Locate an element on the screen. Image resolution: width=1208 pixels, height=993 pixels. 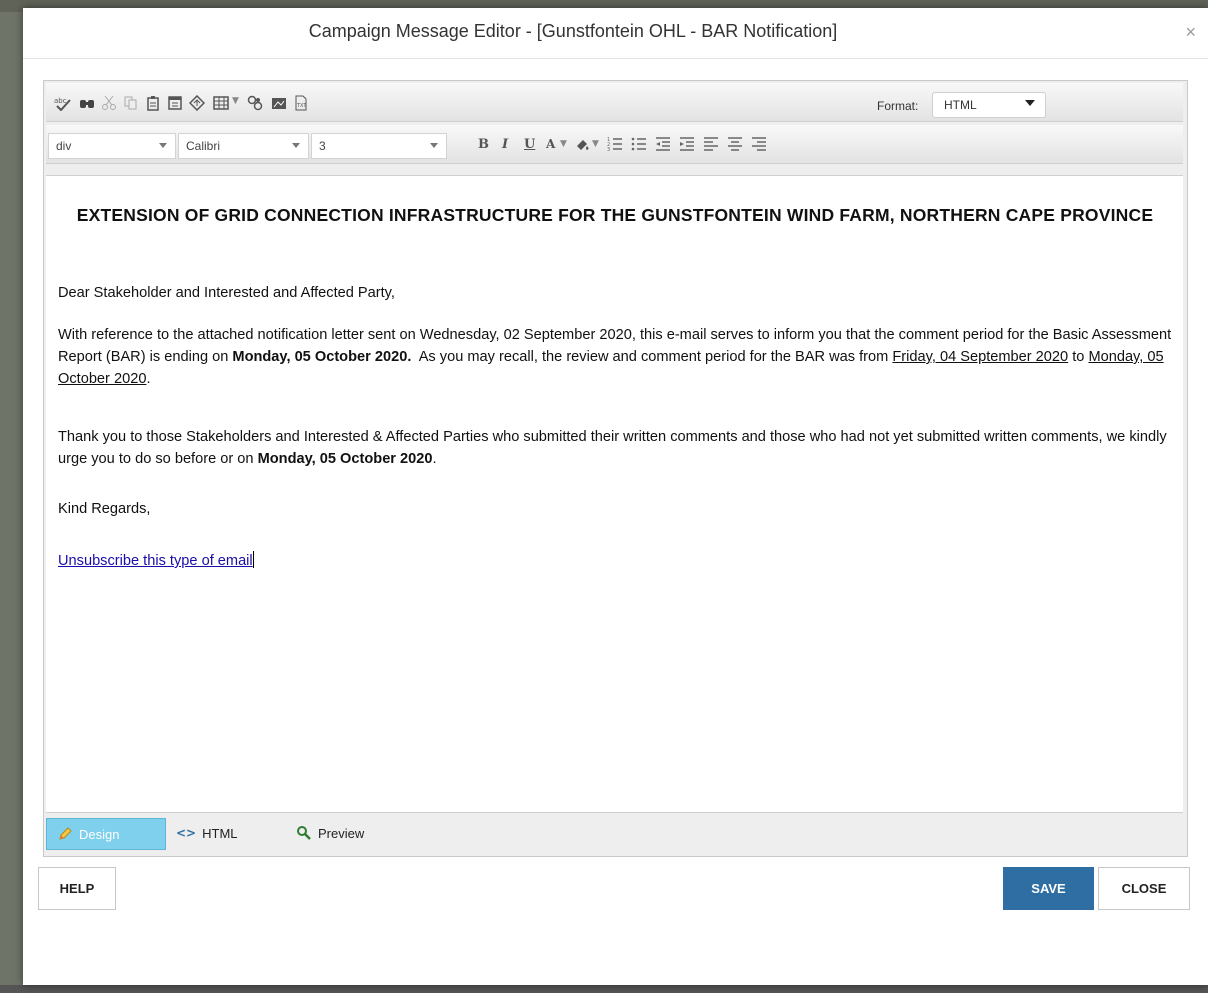
font-color-icon: A is located at coordinates (550, 144).